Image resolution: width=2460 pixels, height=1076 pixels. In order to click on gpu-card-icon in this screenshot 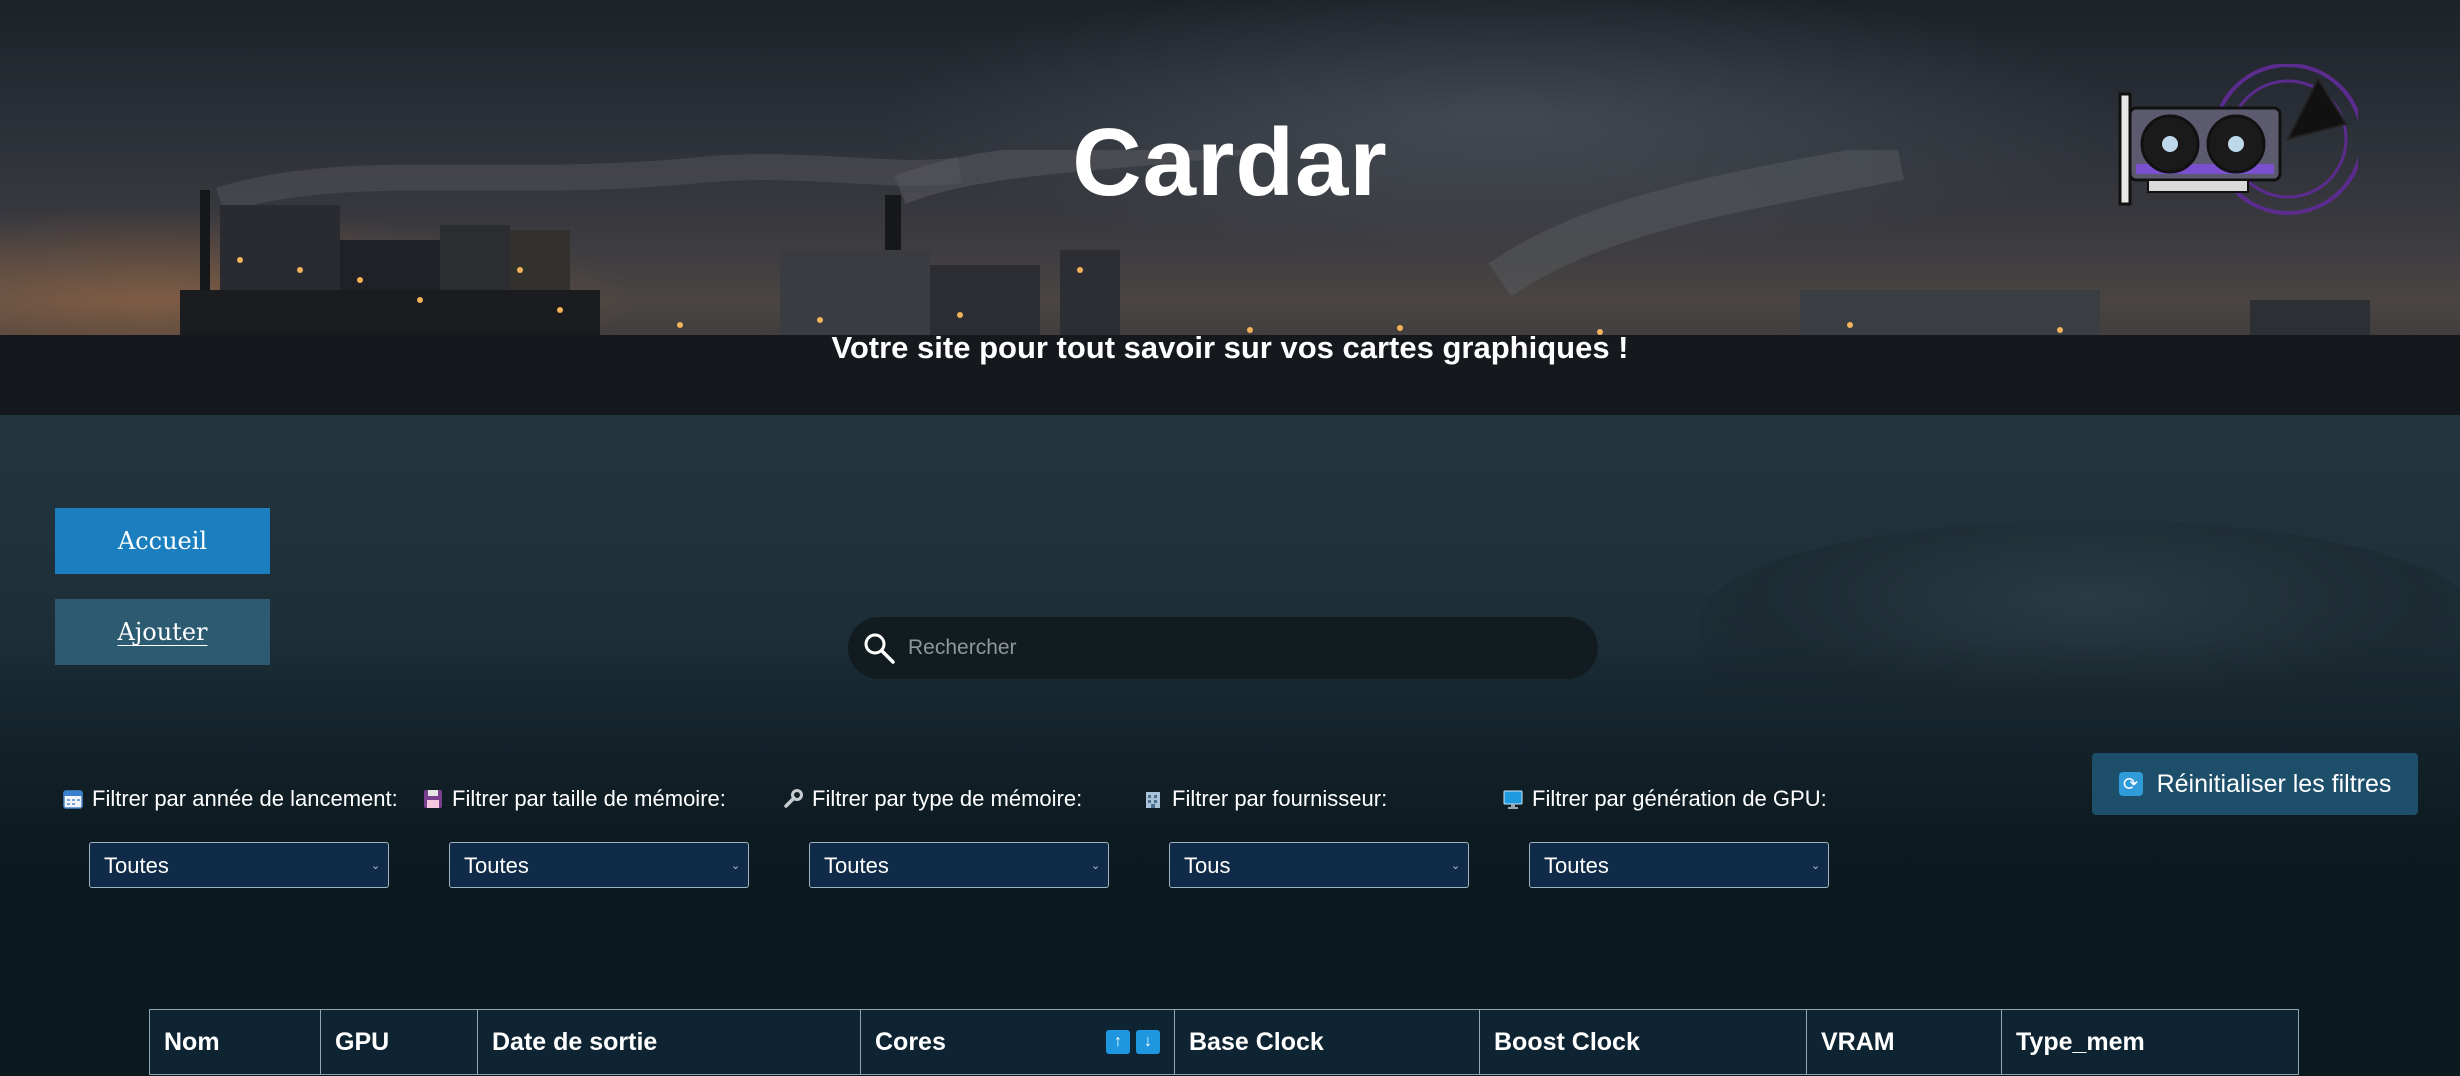, I will do `click(2238, 139)`.